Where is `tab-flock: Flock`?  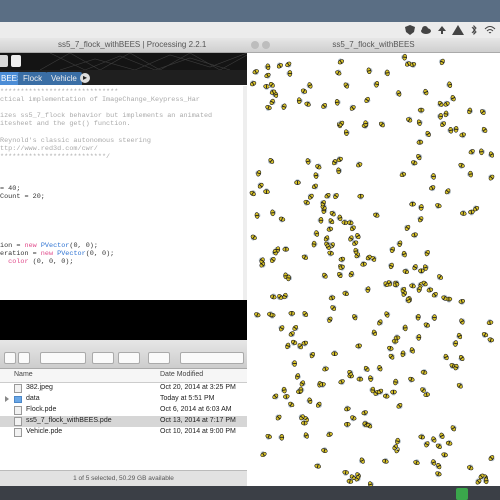
tab-flock: Flock is located at coordinates (33, 78).